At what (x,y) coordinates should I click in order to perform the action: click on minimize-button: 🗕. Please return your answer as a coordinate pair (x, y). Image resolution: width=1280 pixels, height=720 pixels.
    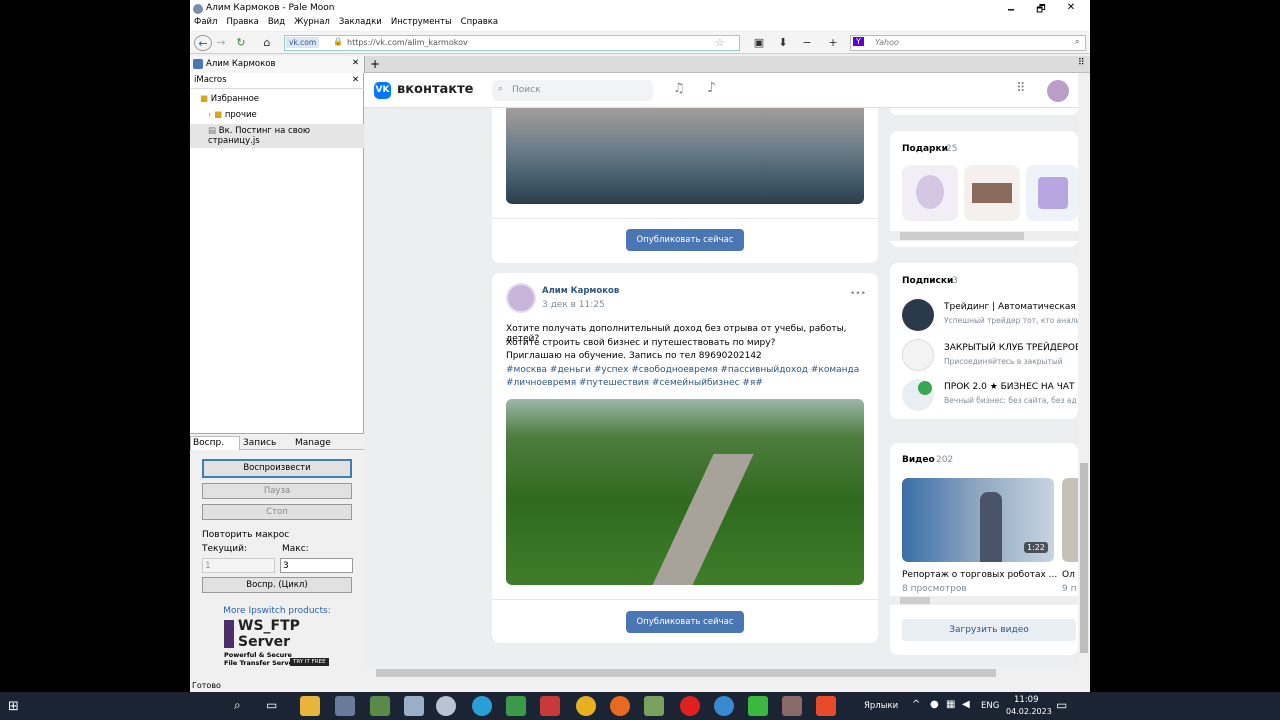
    Looking at the image, I should click on (1011, 9).